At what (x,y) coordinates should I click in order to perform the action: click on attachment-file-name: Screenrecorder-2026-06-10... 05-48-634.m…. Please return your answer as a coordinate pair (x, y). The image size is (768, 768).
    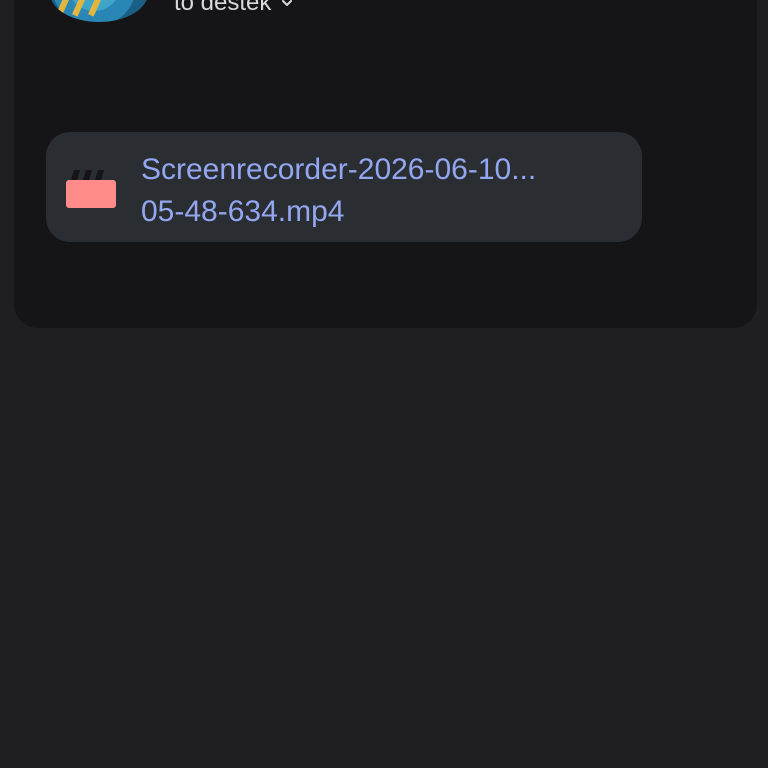
    Looking at the image, I should click on (376, 191).